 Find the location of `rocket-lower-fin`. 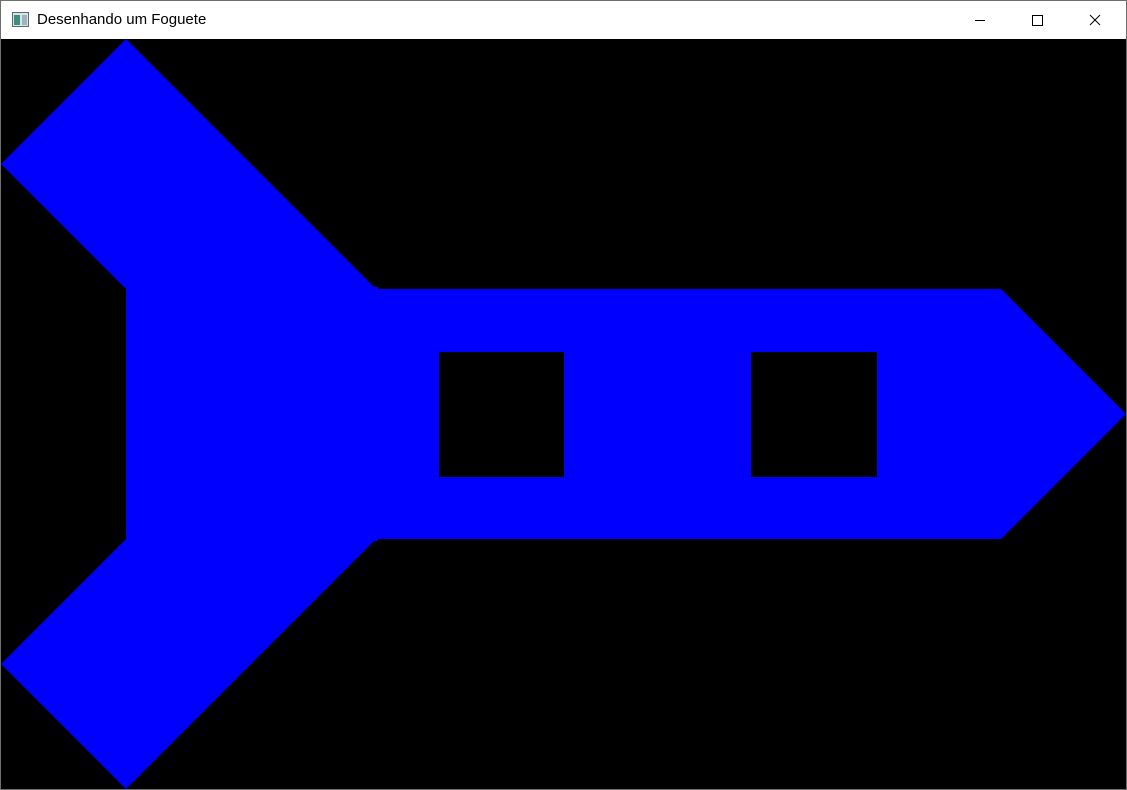

rocket-lower-fin is located at coordinates (188, 664).